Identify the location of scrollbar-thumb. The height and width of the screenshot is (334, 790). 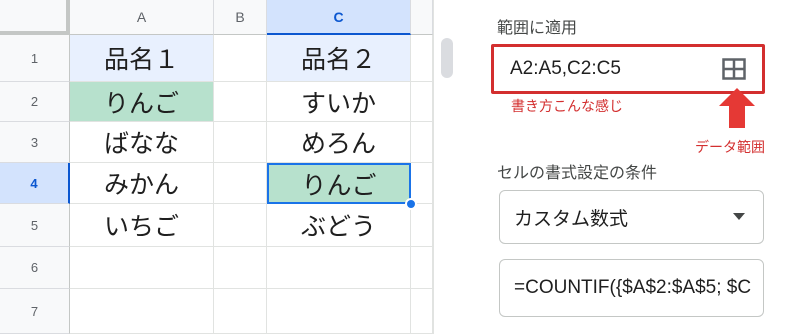
(447, 58).